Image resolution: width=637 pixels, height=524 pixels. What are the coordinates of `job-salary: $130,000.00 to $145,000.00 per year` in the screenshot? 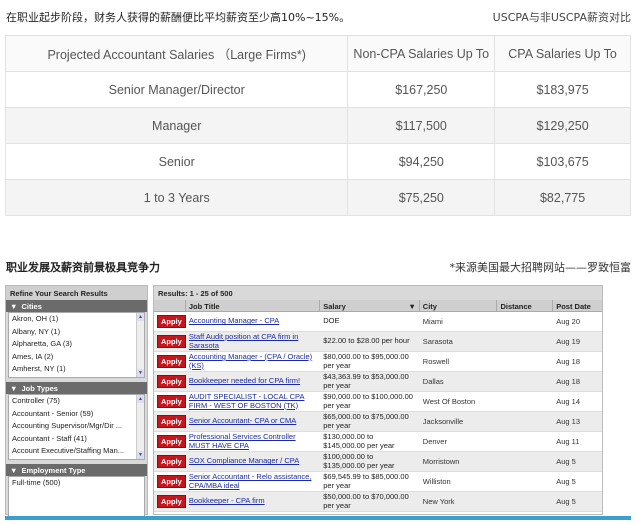 It's located at (359, 441).